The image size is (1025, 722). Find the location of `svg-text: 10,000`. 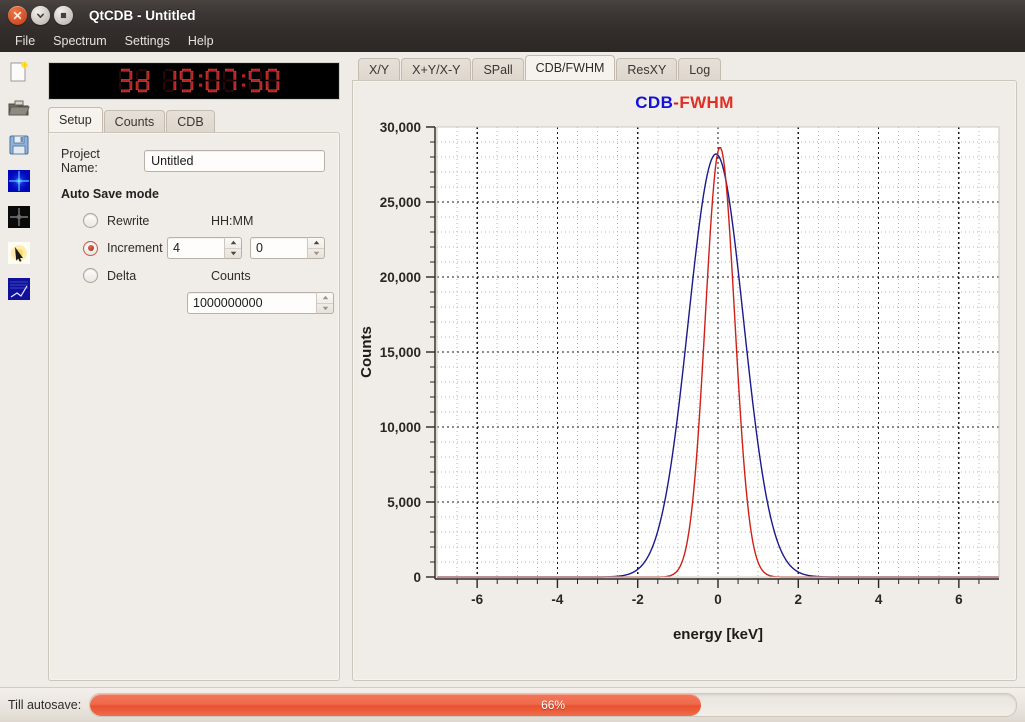

svg-text: 10,000 is located at coordinates (400, 427).